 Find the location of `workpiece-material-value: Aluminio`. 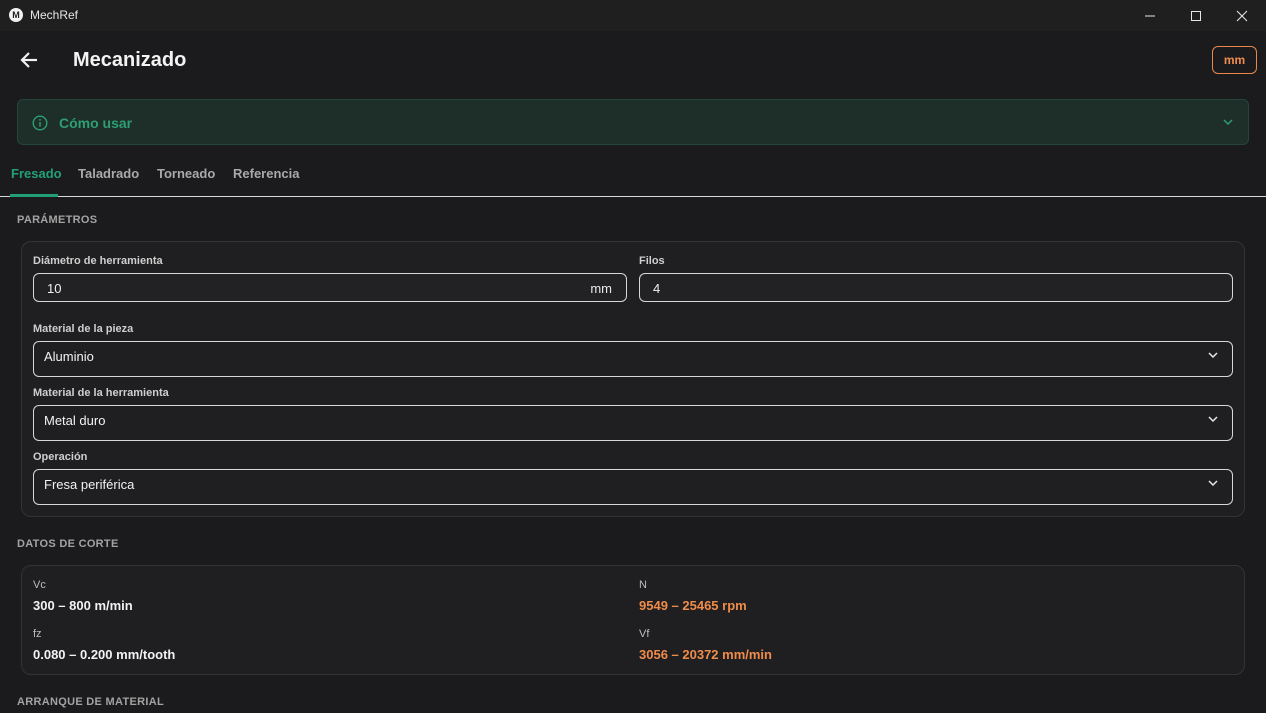

workpiece-material-value: Aluminio is located at coordinates (69, 356).